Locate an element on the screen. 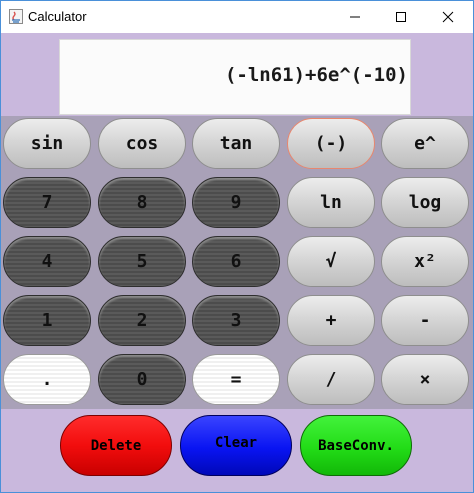 The height and width of the screenshot is (493, 474). sqrt-button: √ is located at coordinates (331, 261).